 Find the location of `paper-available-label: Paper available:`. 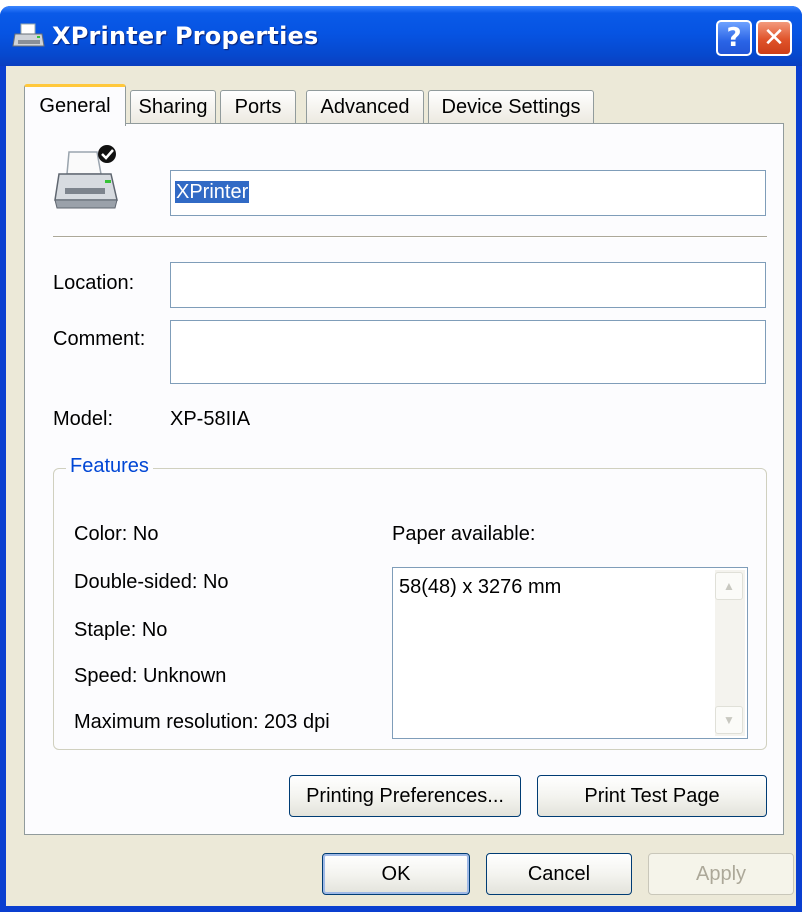

paper-available-label: Paper available: is located at coordinates (464, 534).